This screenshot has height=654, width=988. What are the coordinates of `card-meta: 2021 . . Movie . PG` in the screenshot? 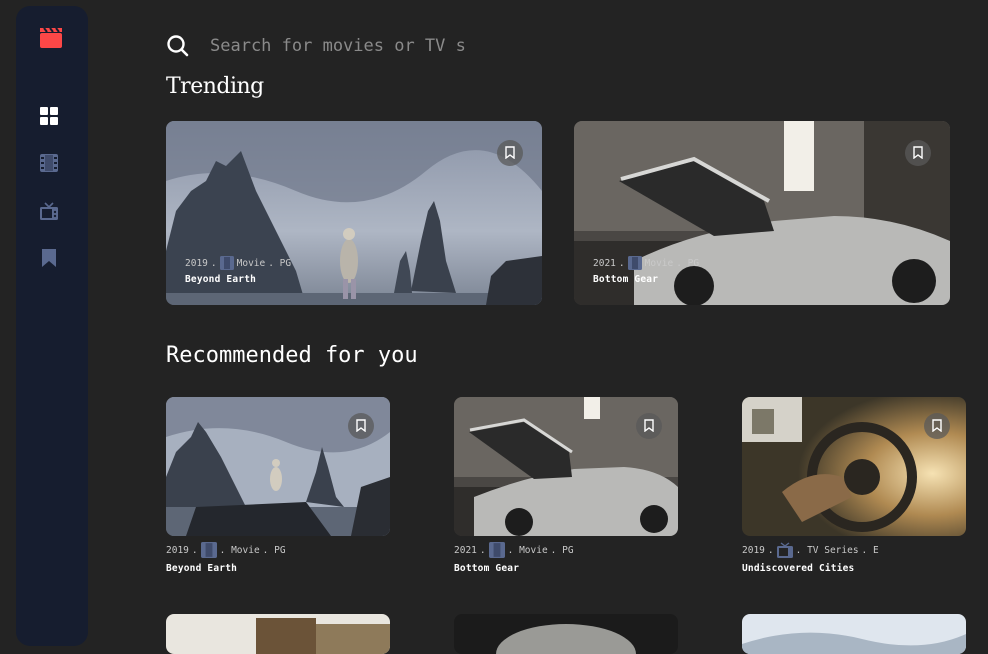 It's located at (514, 550).